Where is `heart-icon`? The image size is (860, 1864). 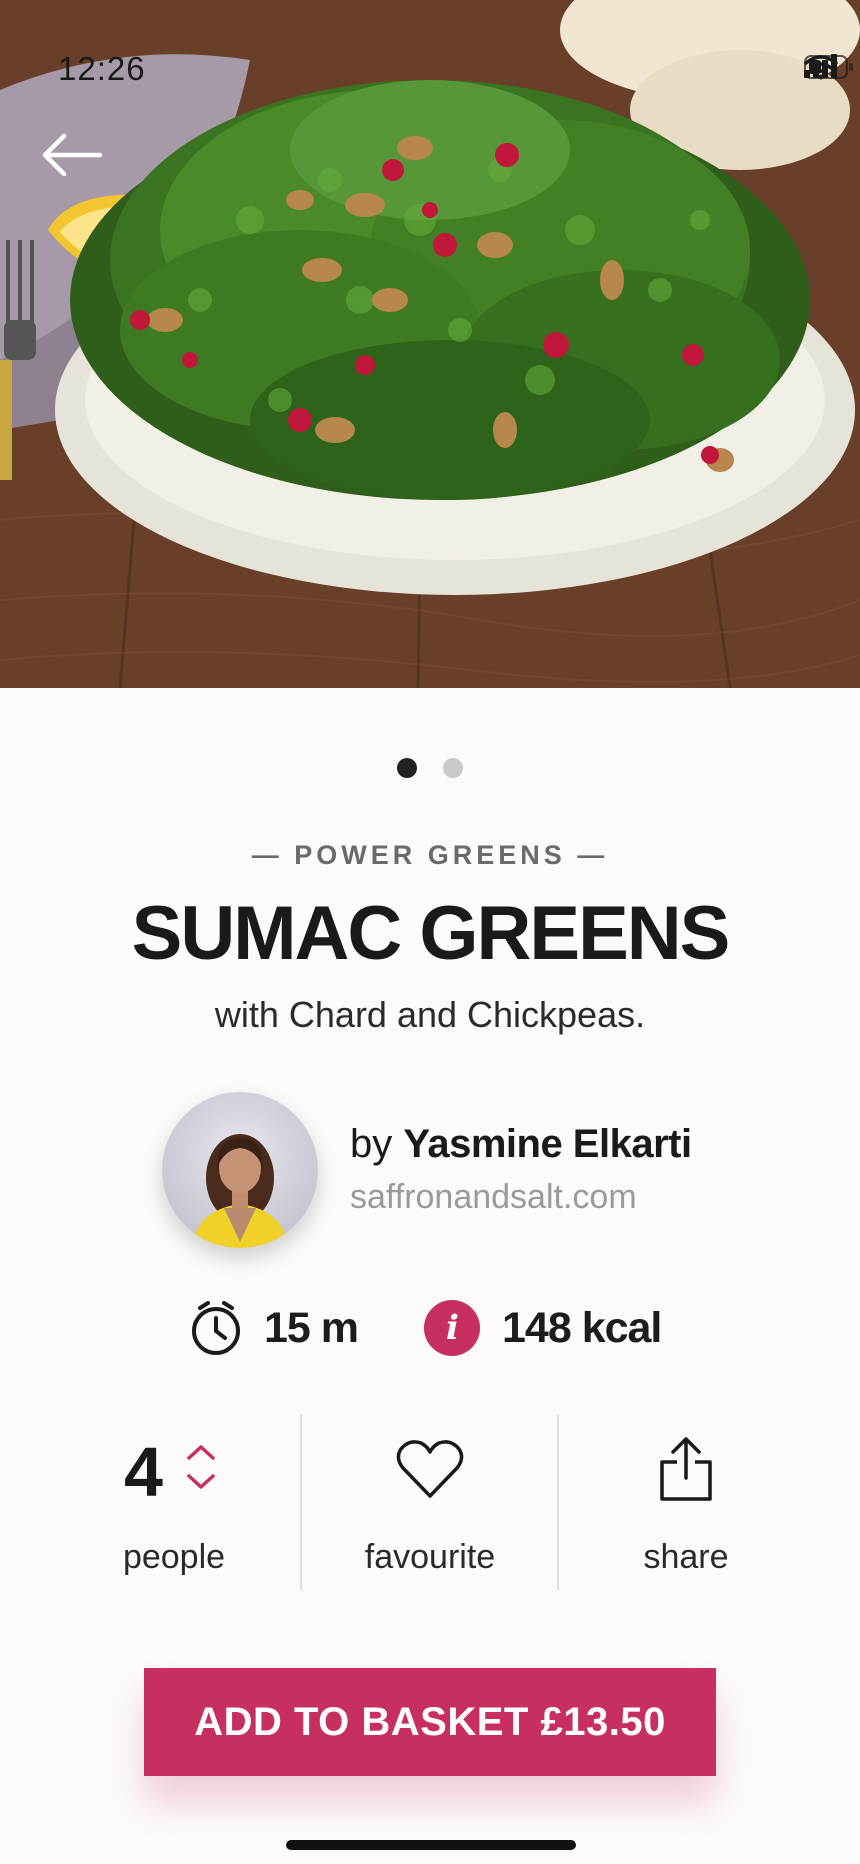
heart-icon is located at coordinates (430, 1469).